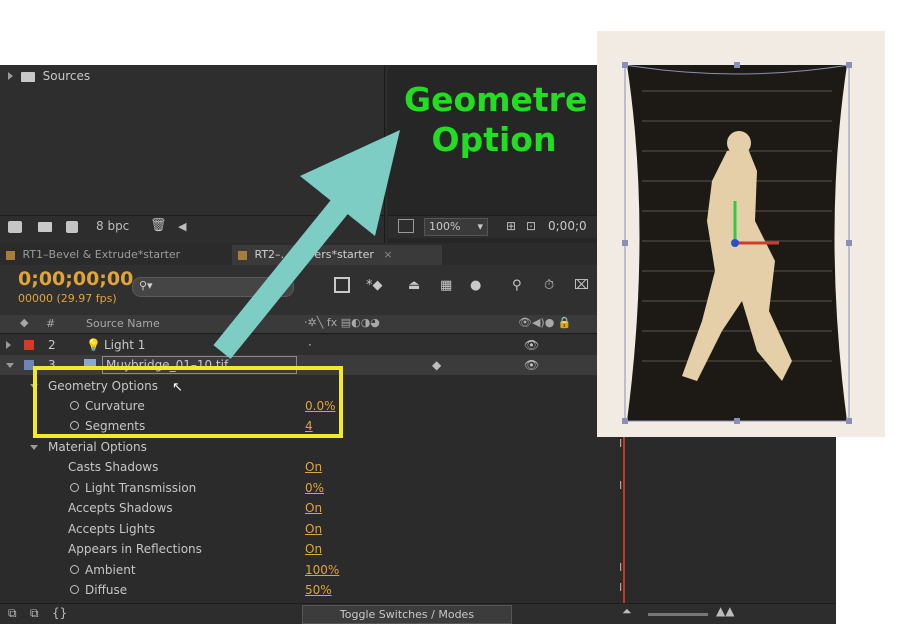  I want to click on geometre-option-annotation: Geometre Option, so click(496, 120).